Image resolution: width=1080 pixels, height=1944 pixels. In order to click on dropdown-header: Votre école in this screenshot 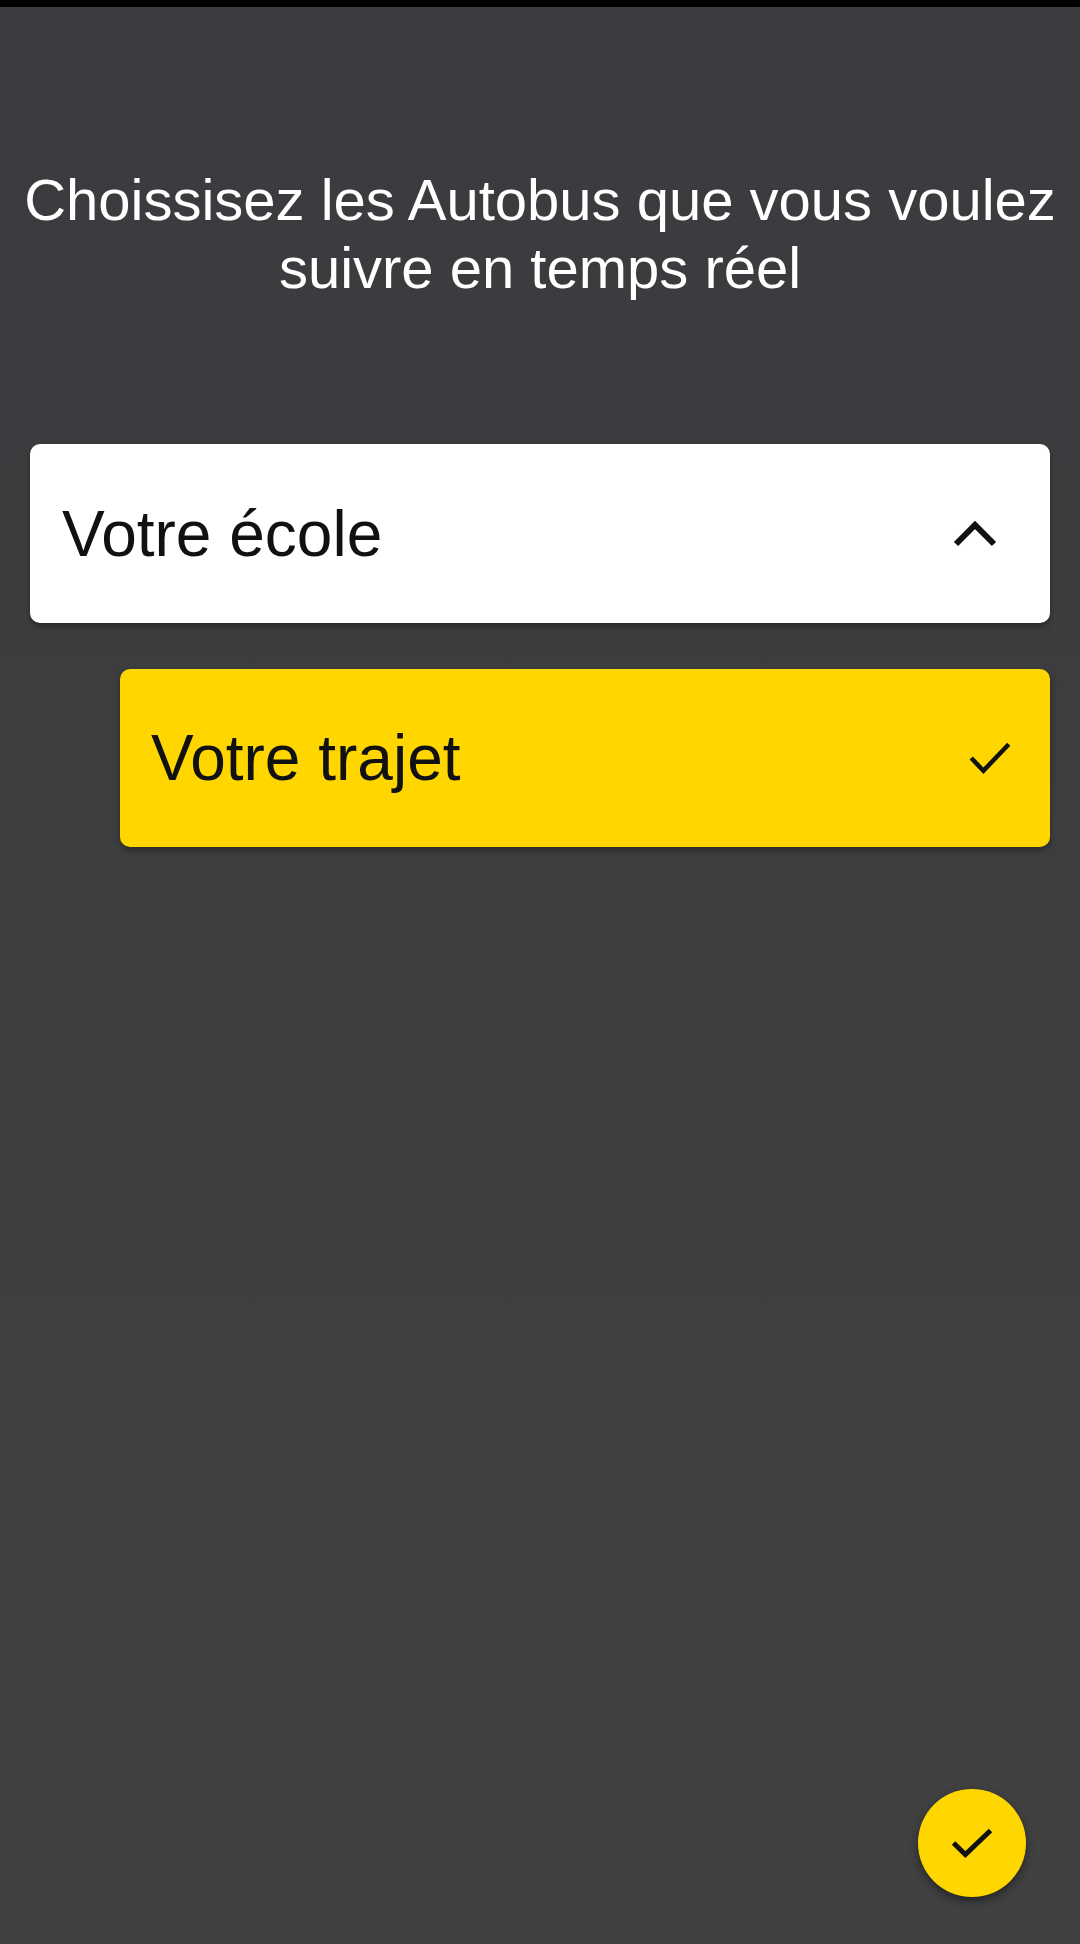, I will do `click(540, 533)`.